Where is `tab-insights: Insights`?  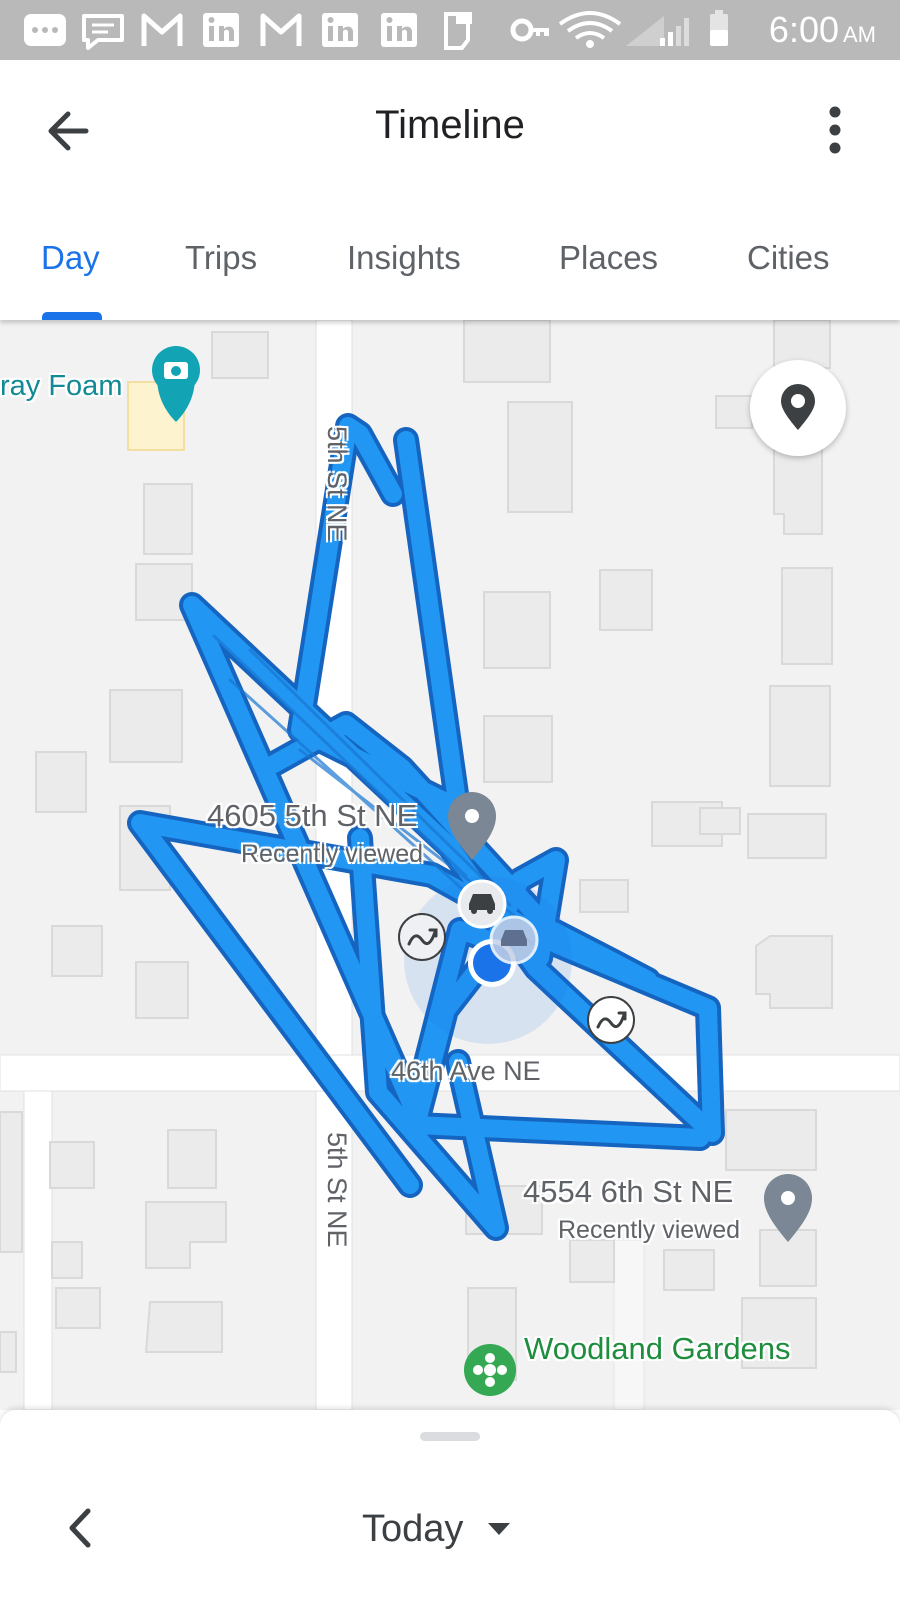 tab-insights: Insights is located at coordinates (404, 258).